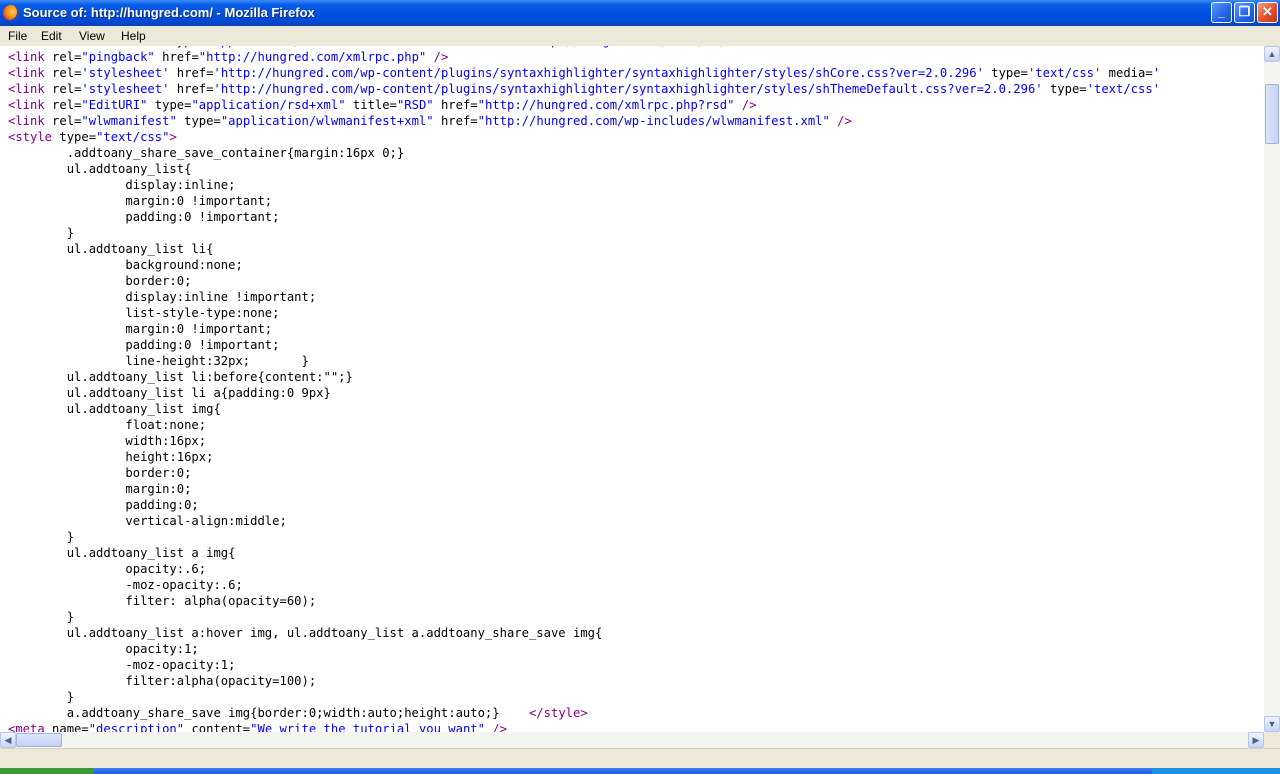 This screenshot has height=774, width=1280. What do you see at coordinates (584, 521) in the screenshot?
I see `source-line: vertical-align:middle;` at bounding box center [584, 521].